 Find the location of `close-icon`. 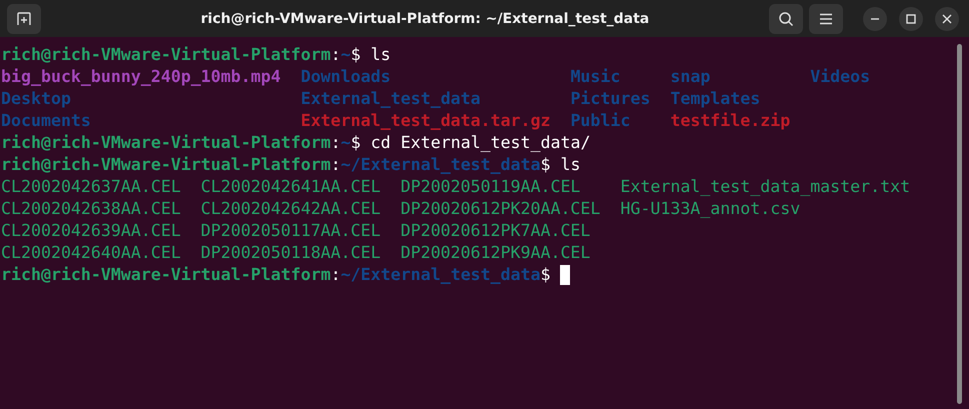

close-icon is located at coordinates (947, 19).